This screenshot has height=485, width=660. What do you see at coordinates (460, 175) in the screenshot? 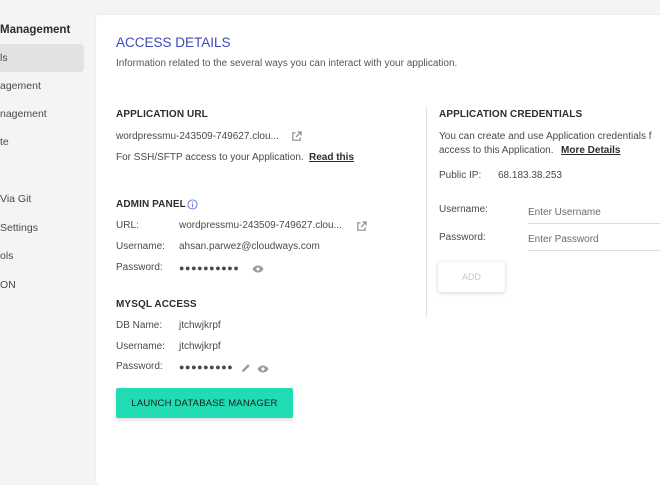
I see `public-ip-label: Public IP:` at bounding box center [460, 175].